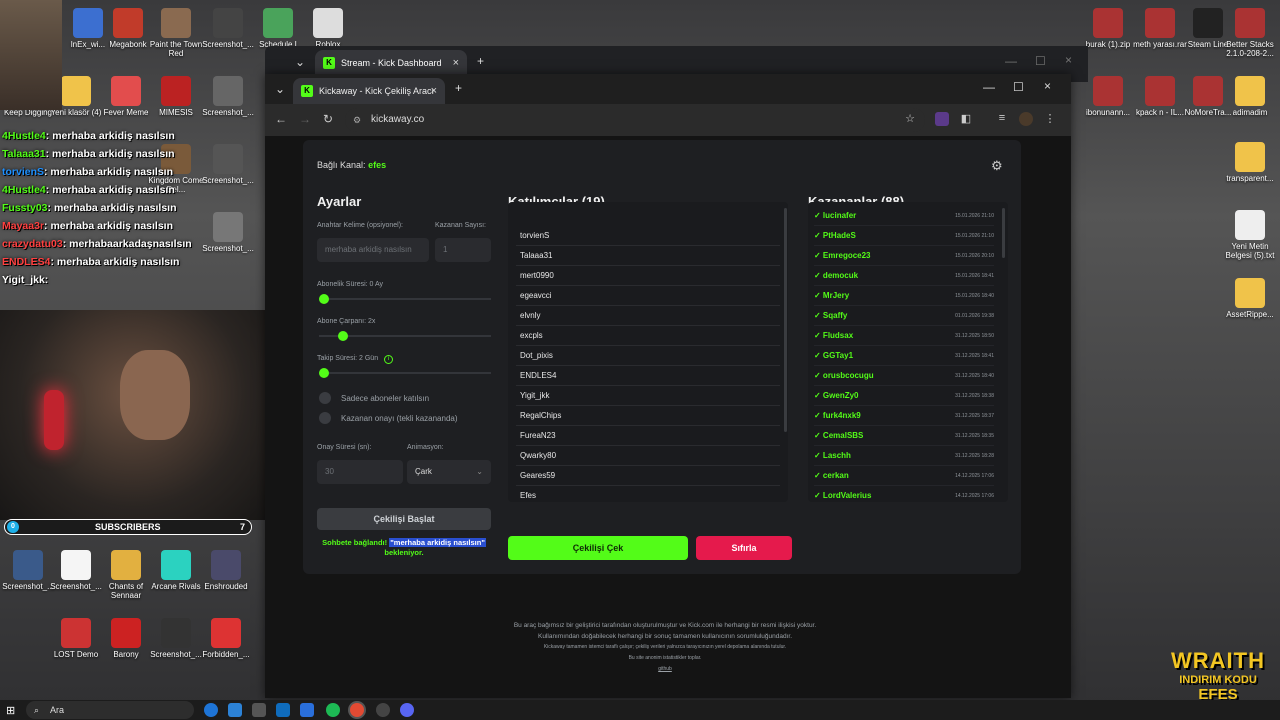  I want to click on menu-kebab-icon: ⋮, so click(1050, 119).